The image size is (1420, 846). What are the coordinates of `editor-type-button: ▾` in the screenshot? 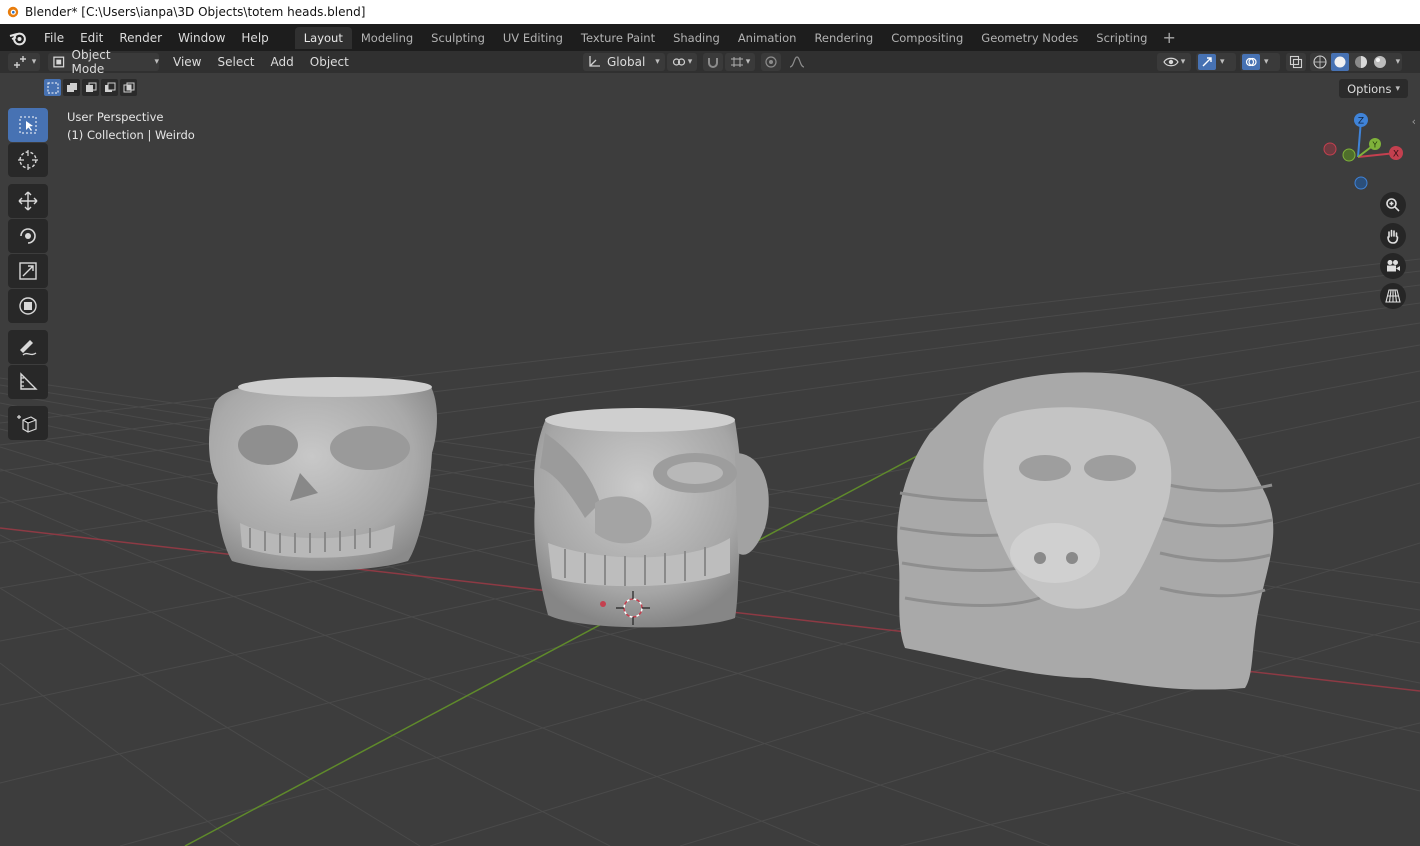 It's located at (24, 62).